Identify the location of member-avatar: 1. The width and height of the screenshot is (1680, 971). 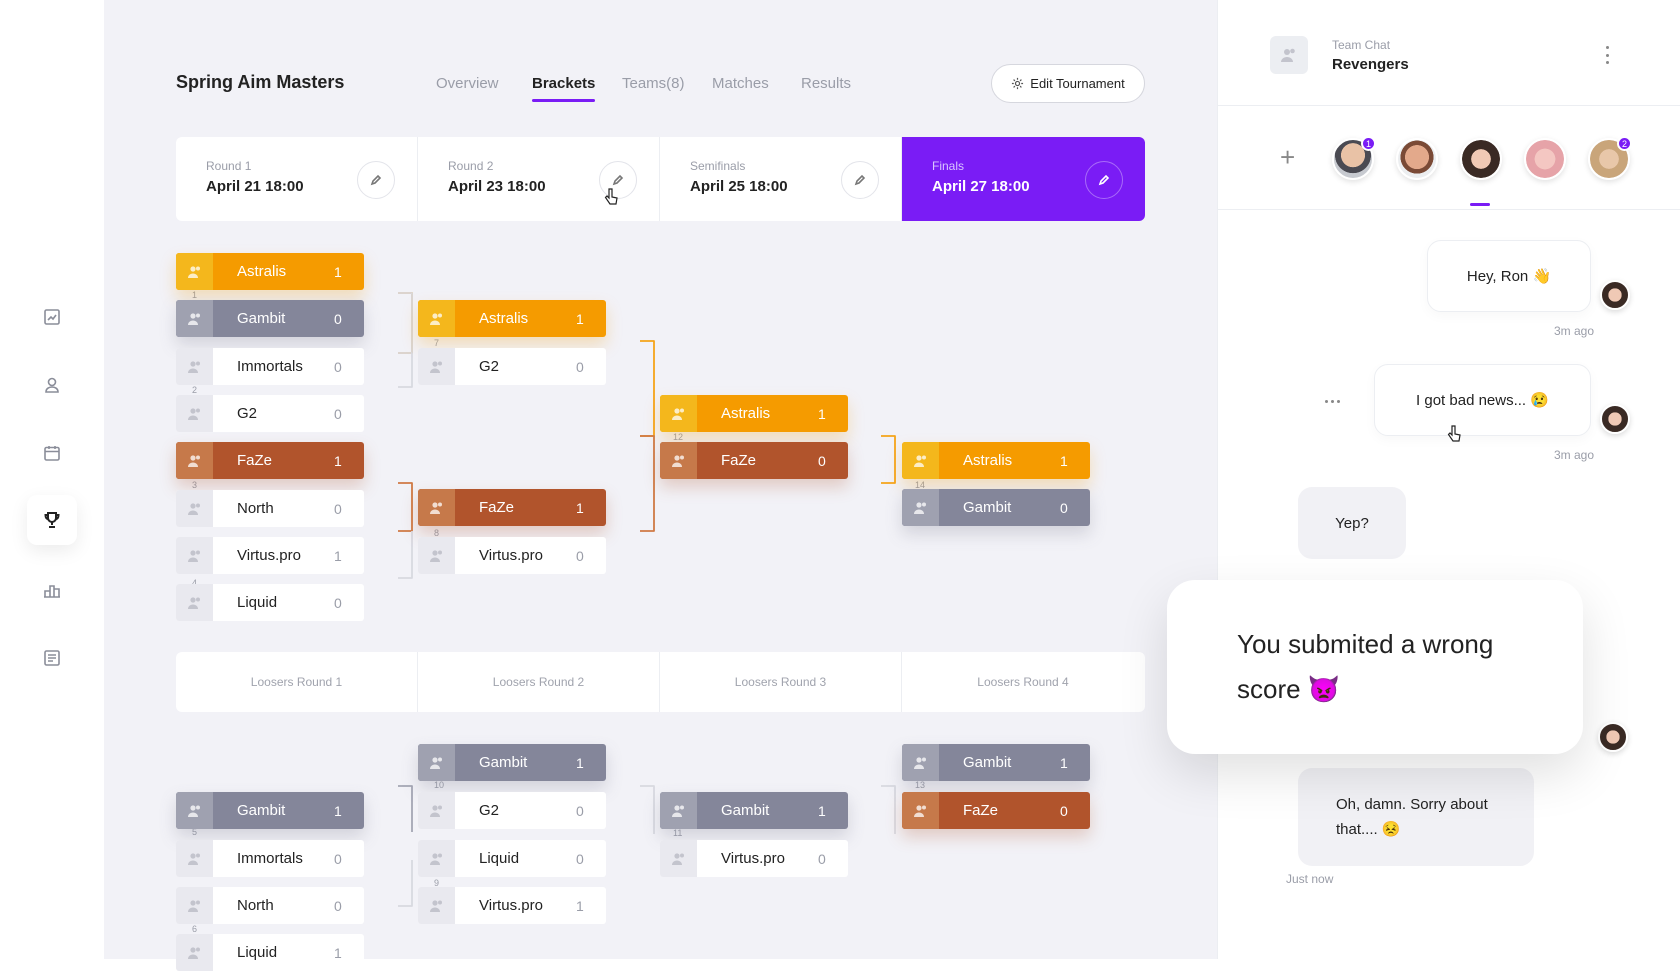
(1354, 158).